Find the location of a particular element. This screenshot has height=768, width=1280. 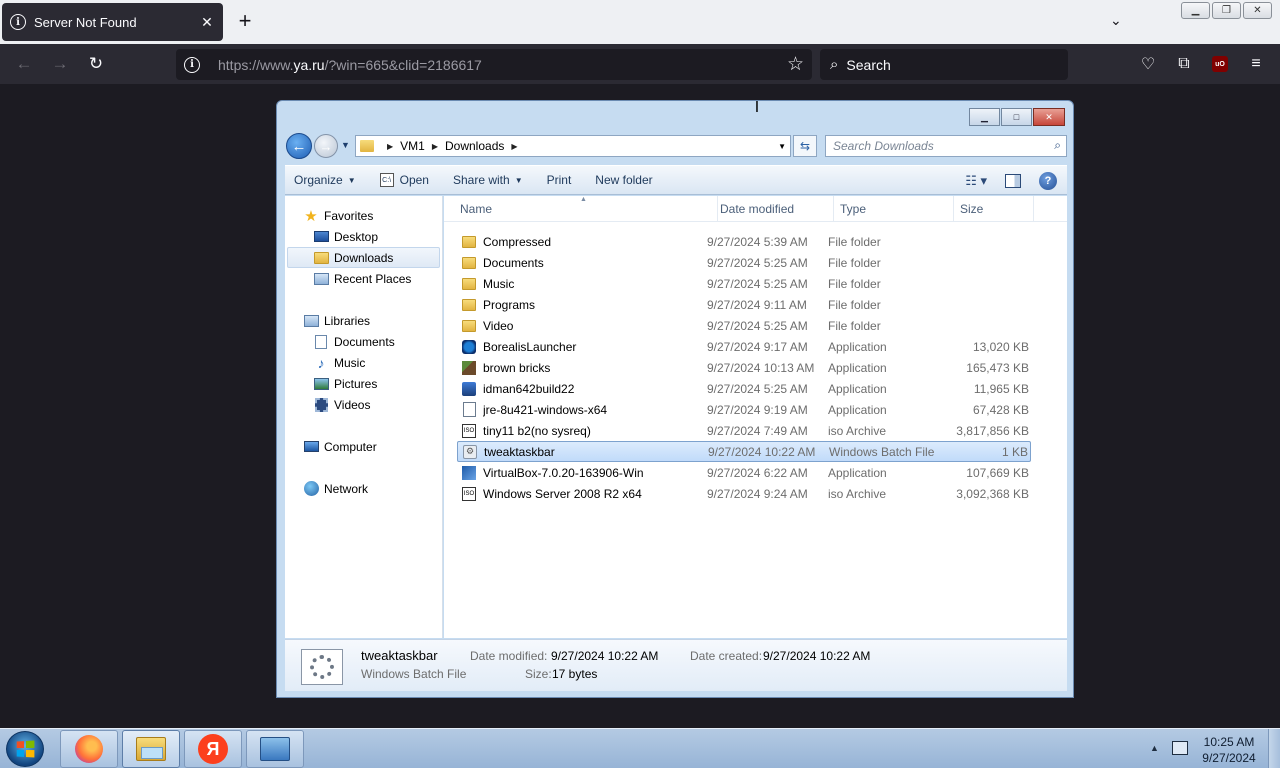

show-hidden-icons-icon: ▲ is located at coordinates (1154, 748).